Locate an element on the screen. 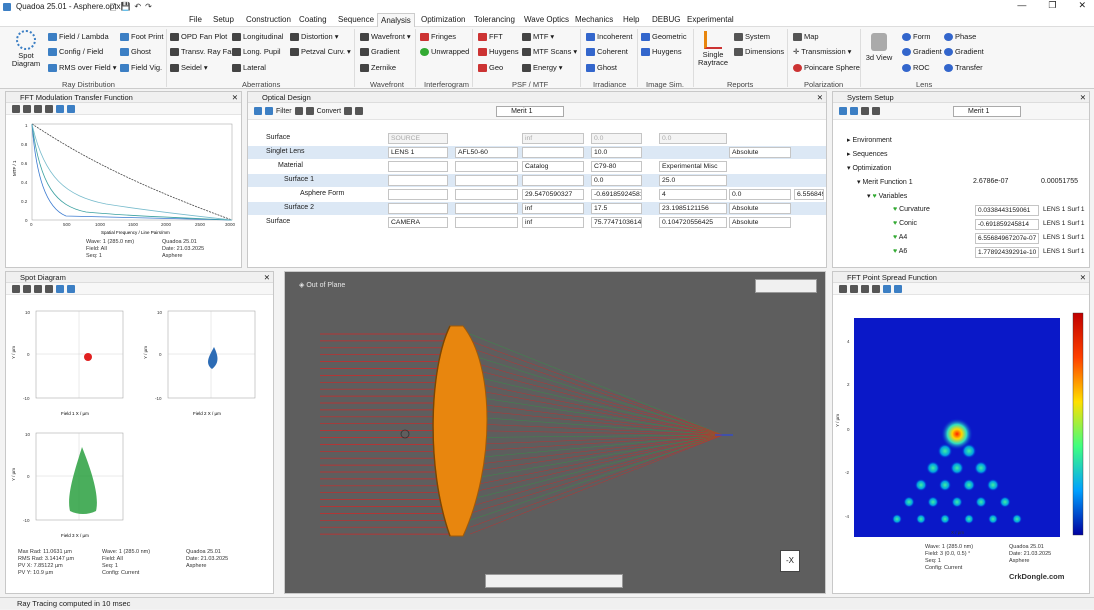  huygens-button: Huygens is located at coordinates (498, 51).